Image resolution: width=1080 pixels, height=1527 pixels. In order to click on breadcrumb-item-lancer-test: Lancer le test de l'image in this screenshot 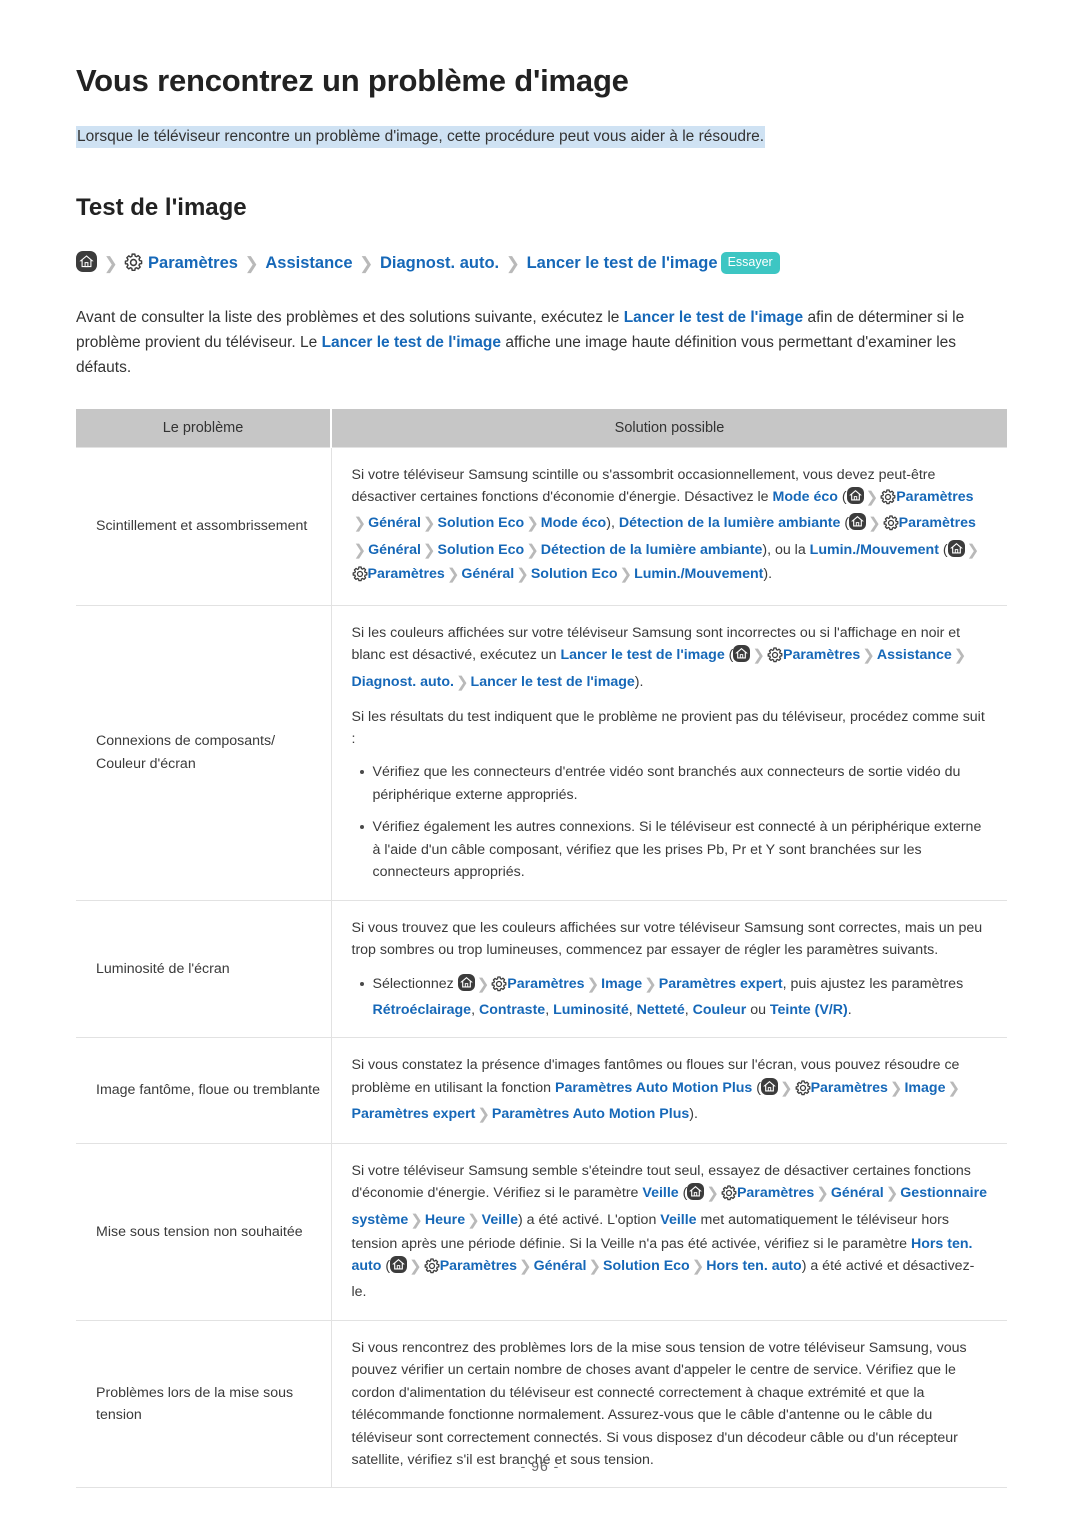, I will do `click(622, 263)`.